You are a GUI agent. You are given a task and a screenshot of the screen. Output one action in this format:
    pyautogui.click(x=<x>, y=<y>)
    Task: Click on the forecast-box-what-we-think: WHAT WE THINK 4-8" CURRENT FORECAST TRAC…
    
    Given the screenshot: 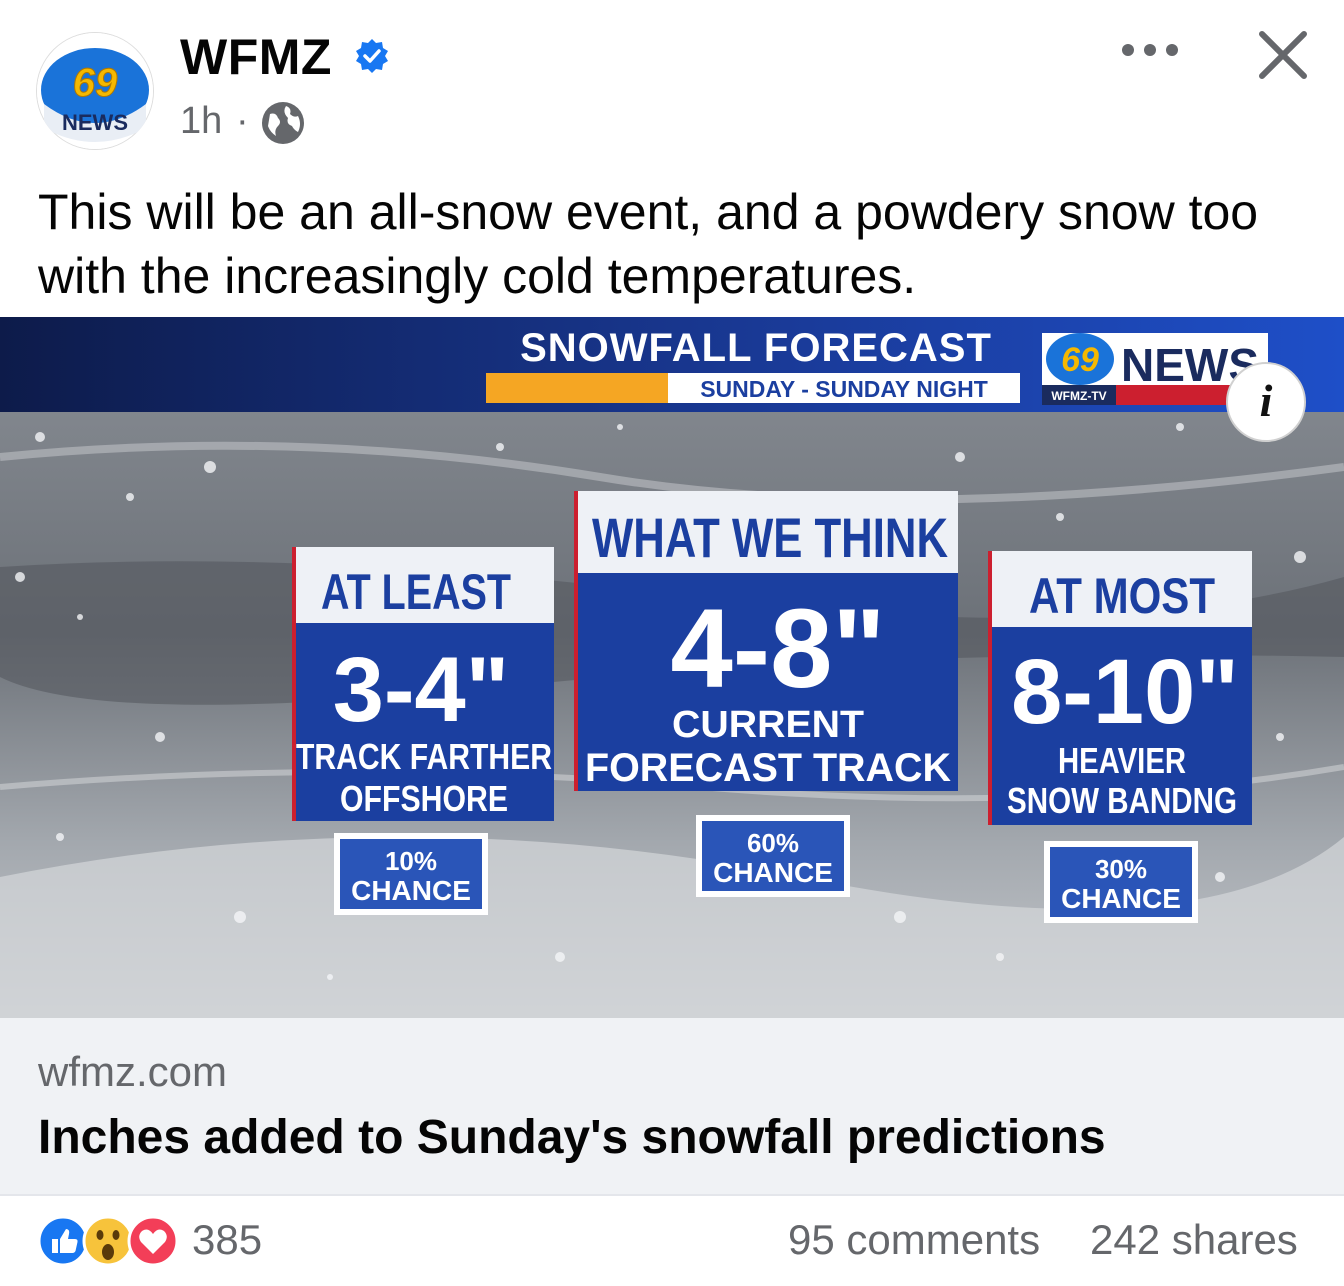 What is the action you would take?
    pyautogui.click(x=766, y=641)
    